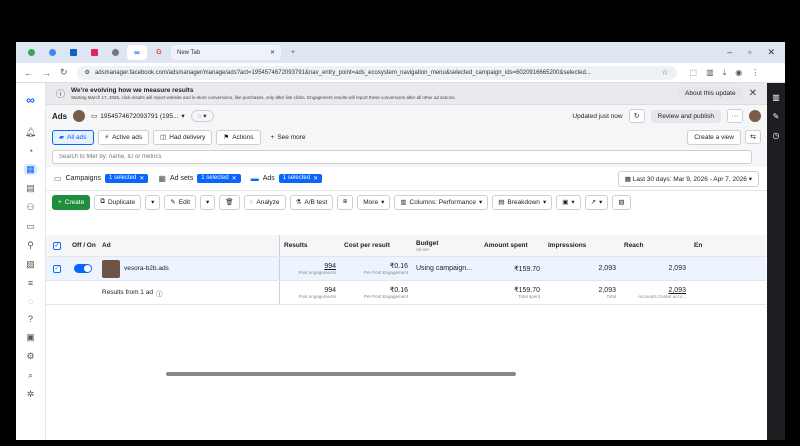 Image resolution: width=800 pixels, height=446 pixels. Describe the element at coordinates (710, 93) in the screenshot. I see `about-update-button: About this update` at that location.